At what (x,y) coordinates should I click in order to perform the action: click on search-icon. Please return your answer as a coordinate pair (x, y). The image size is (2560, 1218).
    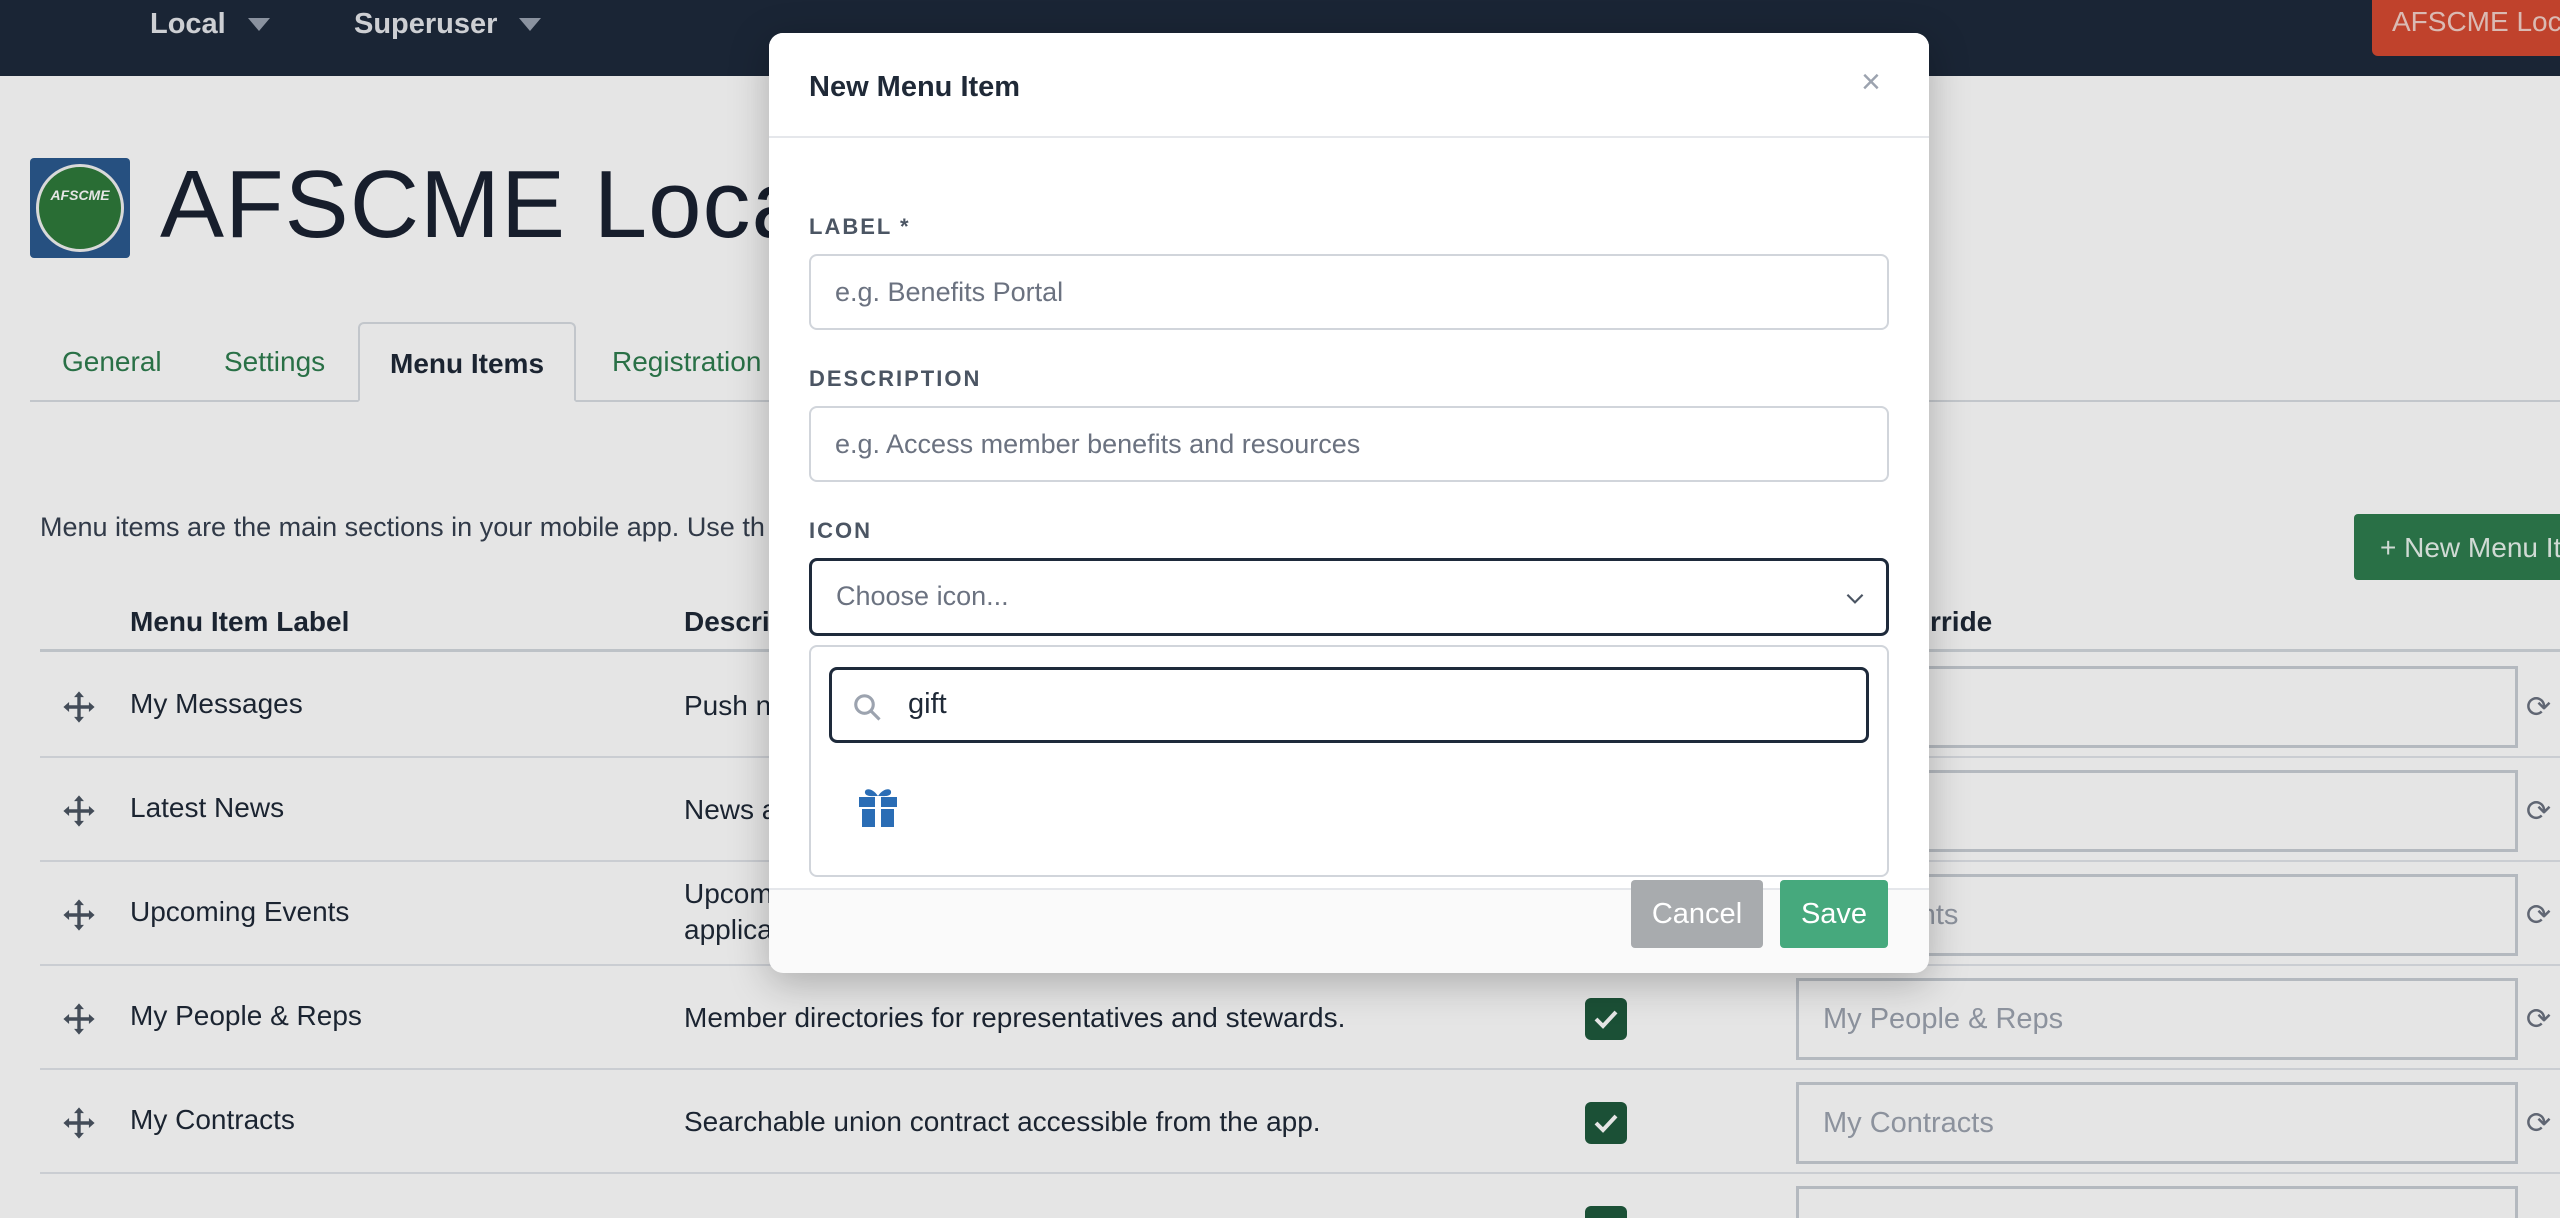
    Looking at the image, I should click on (867, 707).